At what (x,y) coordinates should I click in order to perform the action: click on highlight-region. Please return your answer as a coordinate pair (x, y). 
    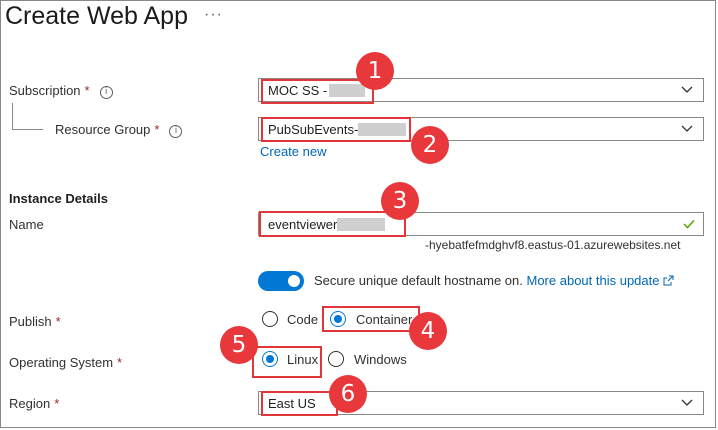
    Looking at the image, I should click on (299, 403).